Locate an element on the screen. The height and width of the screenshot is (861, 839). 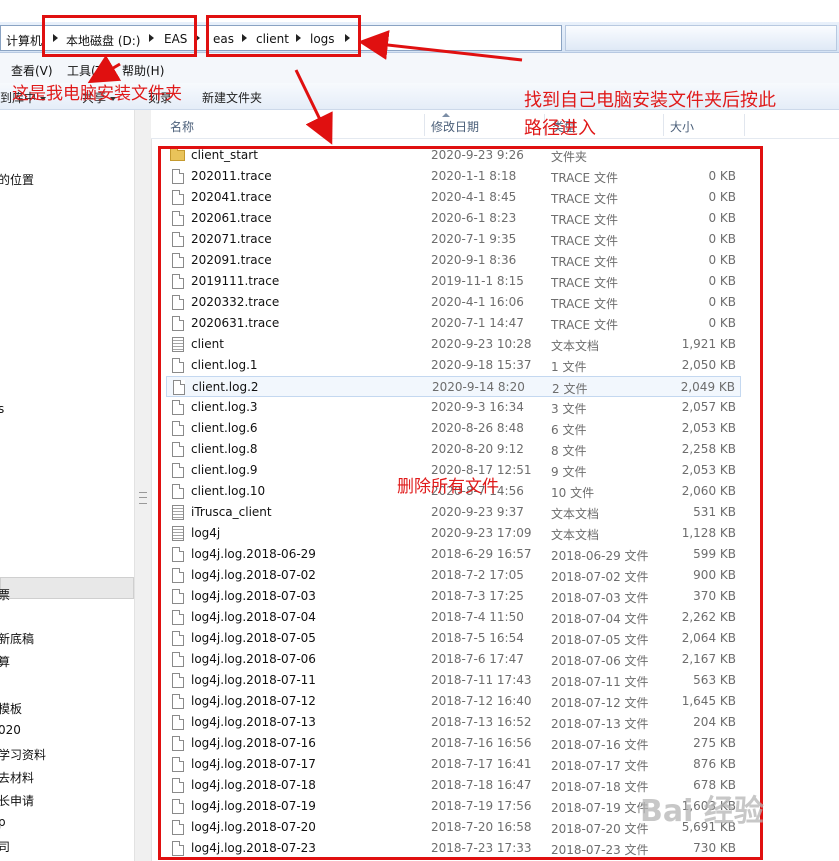
watermark-logo: Bai 经验 is located at coordinates (702, 811).